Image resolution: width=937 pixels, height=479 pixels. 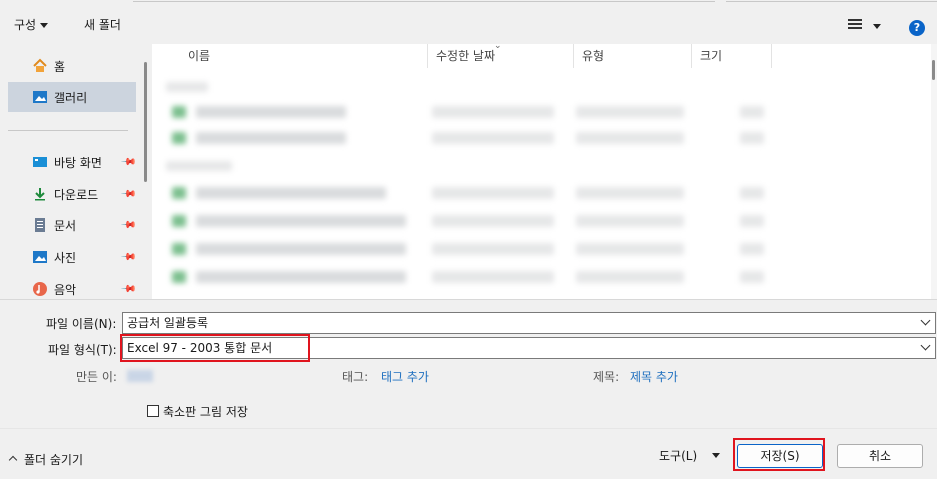 I want to click on cancel-button: 취소, so click(x=880, y=456).